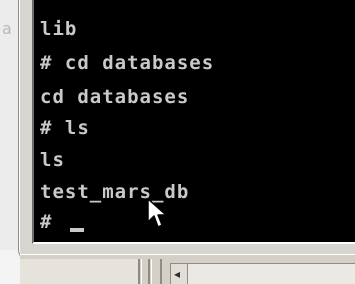  I want to click on console-line: lib, so click(59, 29).